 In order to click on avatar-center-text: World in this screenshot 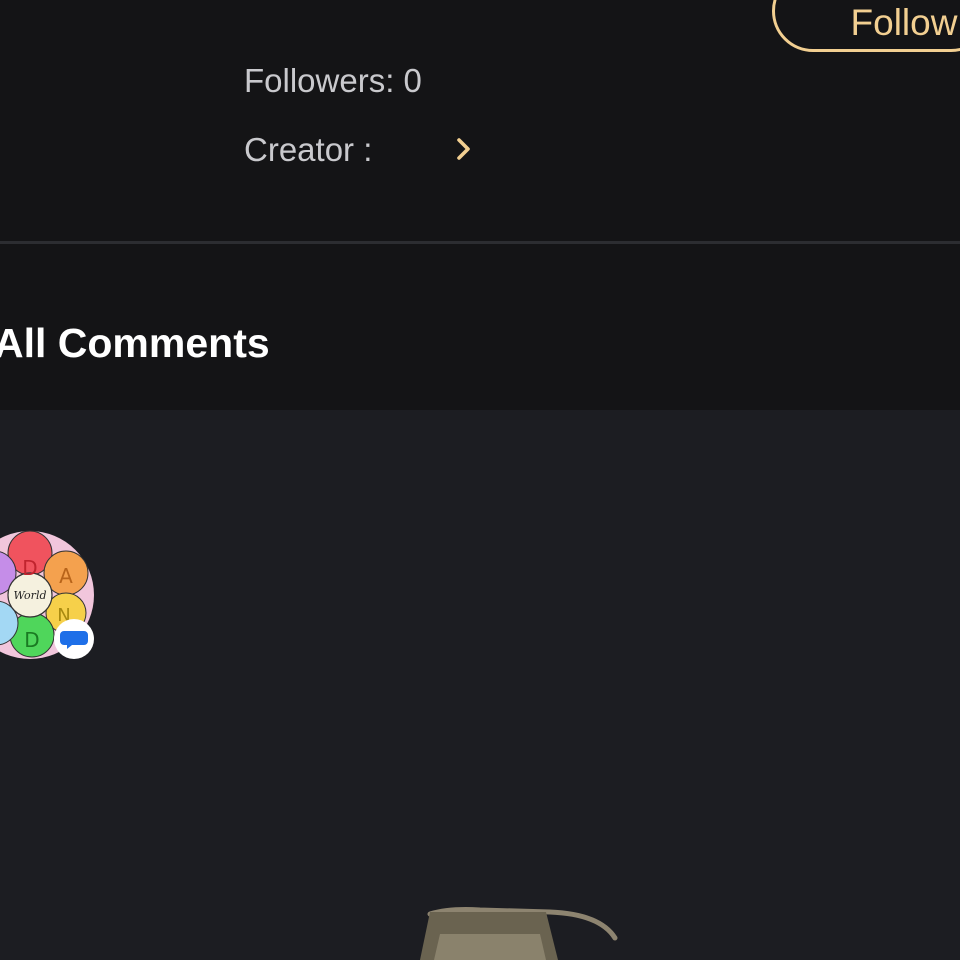, I will do `click(30, 595)`.